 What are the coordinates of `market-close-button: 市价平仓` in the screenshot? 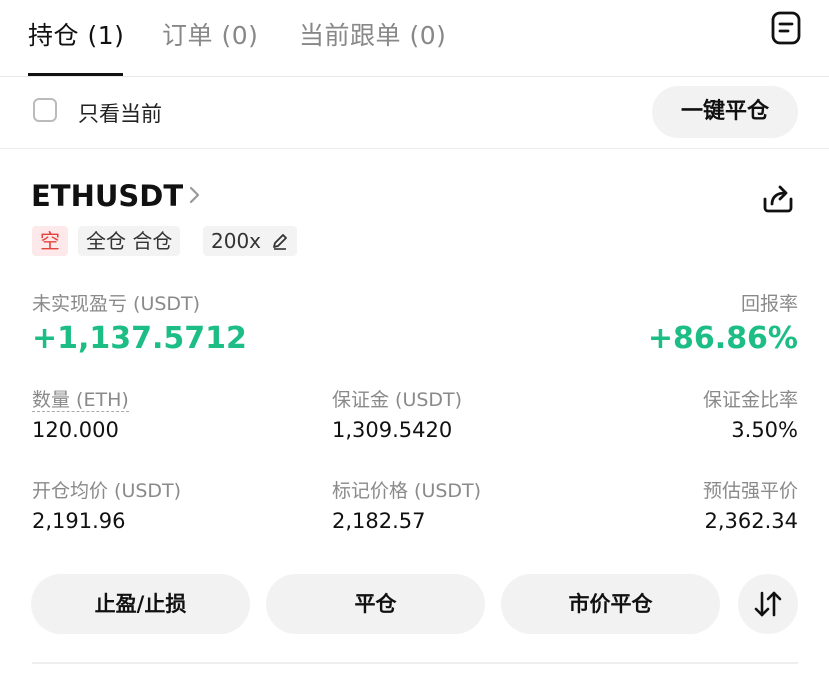 It's located at (610, 604).